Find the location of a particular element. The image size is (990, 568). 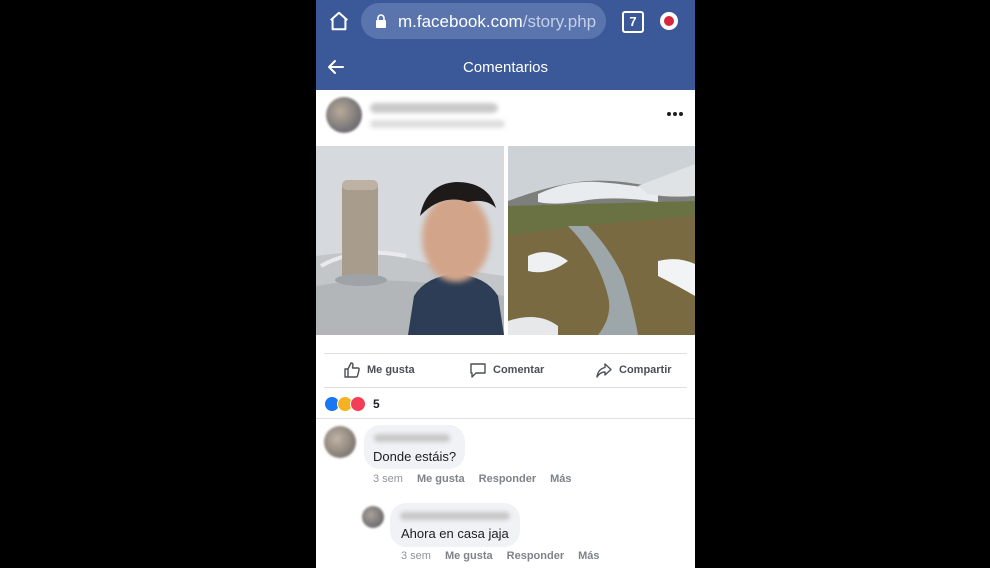

more-options-icon is located at coordinates (675, 114).